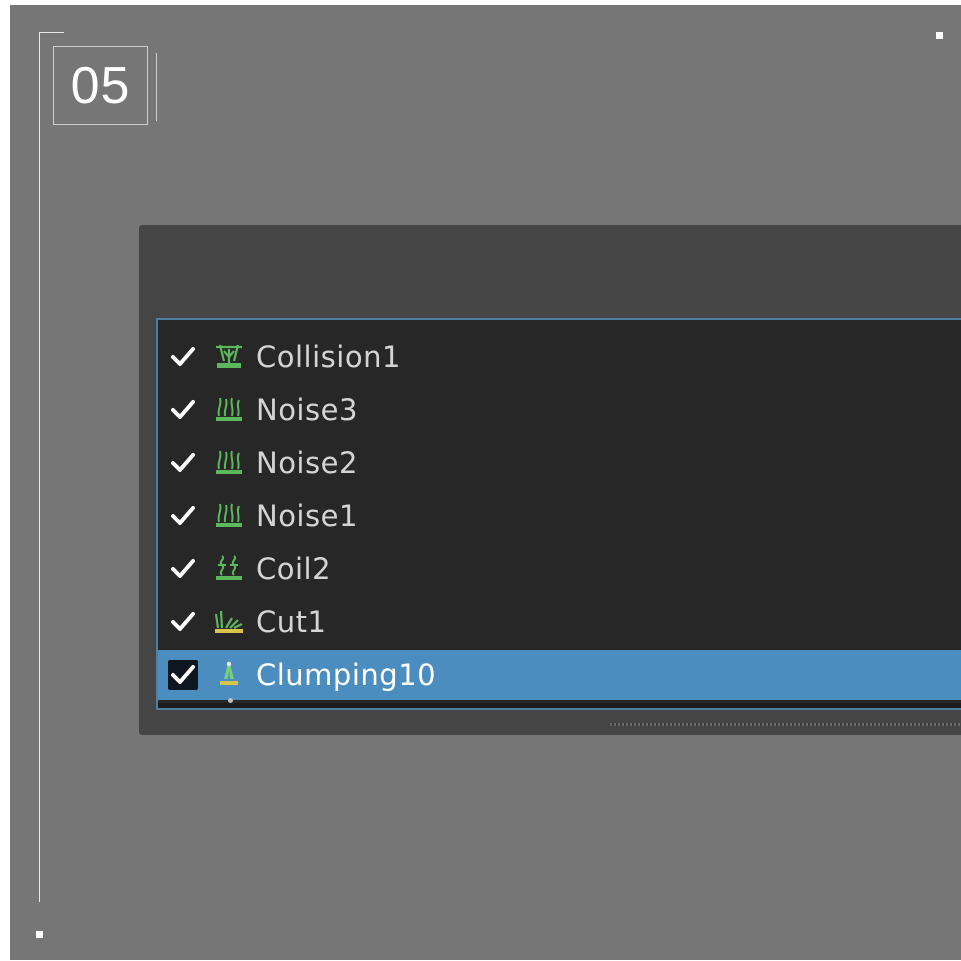 The image size is (961, 961). I want to click on list-item-label: Cut1, so click(291, 622).